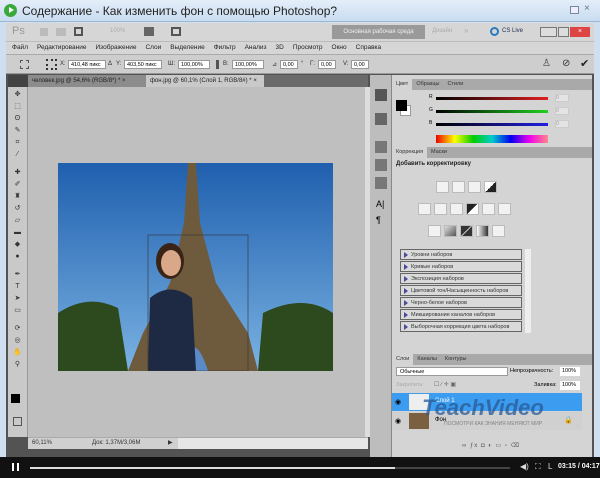 The image size is (600, 478). What do you see at coordinates (17, 143) in the screenshot?
I see `crop-tool-icon: ⌗` at bounding box center [17, 143].